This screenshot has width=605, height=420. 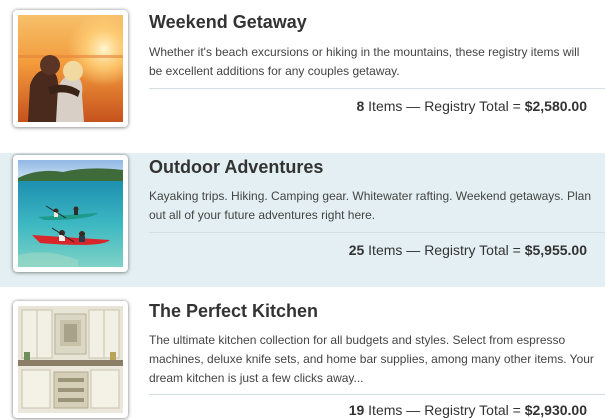 I want to click on registry-summary: 8 Items — Registry Total = $2,580.00, so click(x=471, y=106).